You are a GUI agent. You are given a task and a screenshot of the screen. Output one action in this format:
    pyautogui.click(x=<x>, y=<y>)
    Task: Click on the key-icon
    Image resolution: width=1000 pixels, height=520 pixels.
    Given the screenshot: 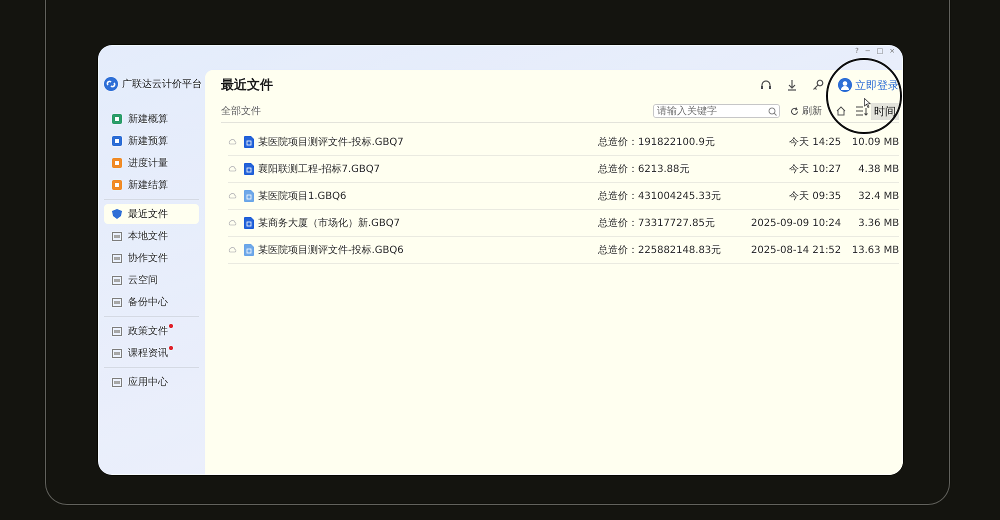 What is the action you would take?
    pyautogui.click(x=818, y=85)
    